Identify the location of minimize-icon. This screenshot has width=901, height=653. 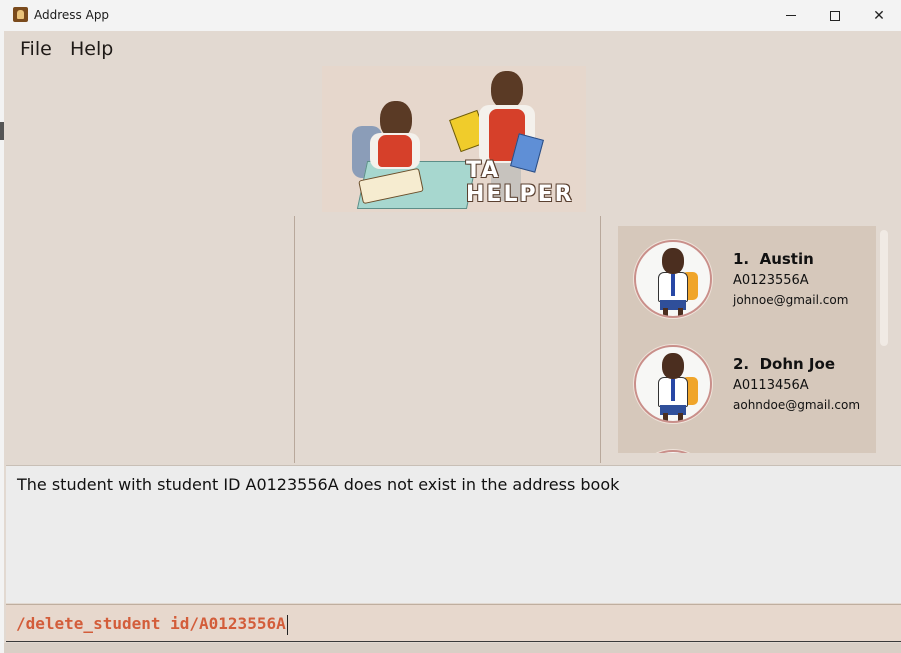
(791, 15).